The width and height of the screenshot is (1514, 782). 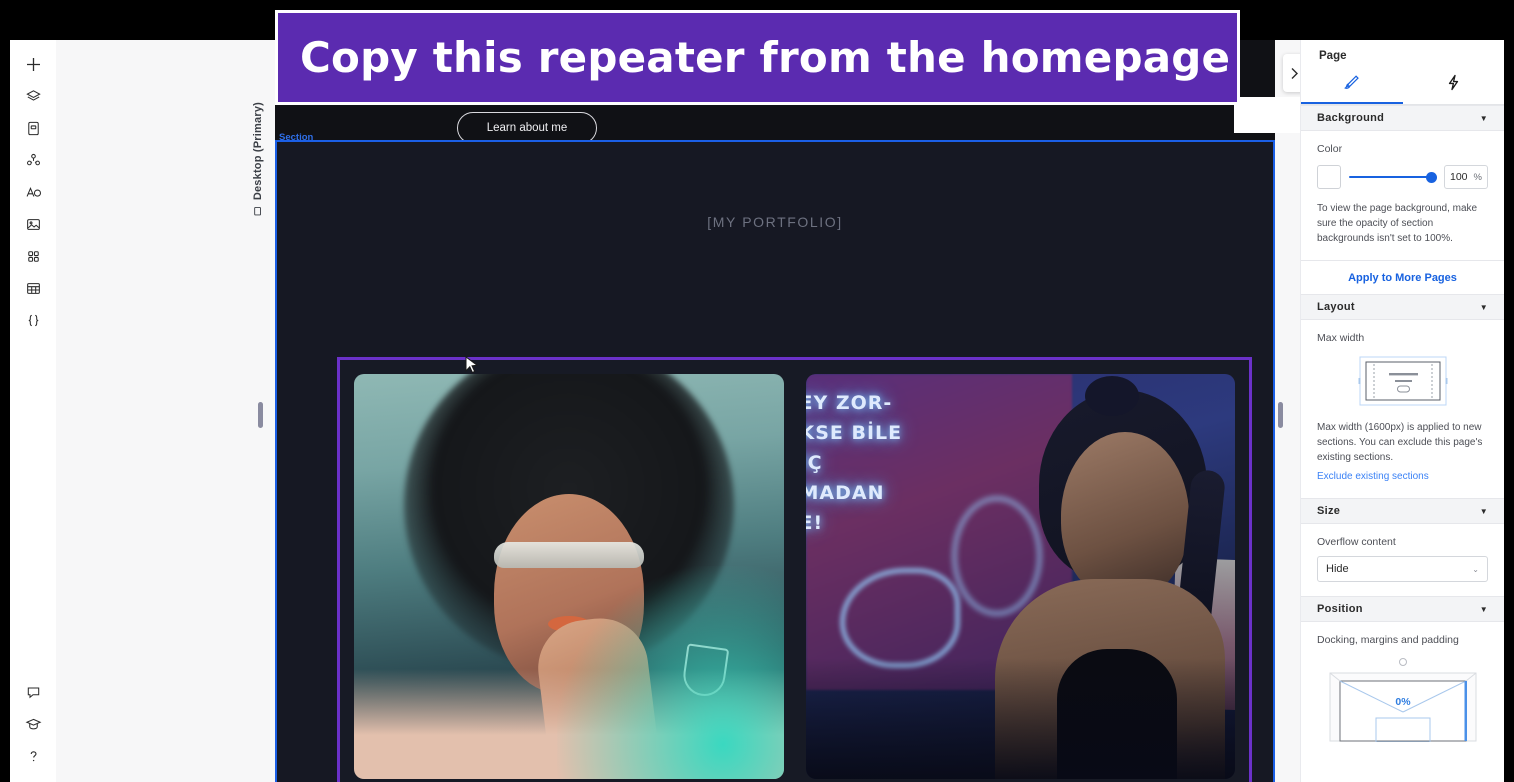 I want to click on size-body: Overflow content Hide ⌄, so click(x=1402, y=560).